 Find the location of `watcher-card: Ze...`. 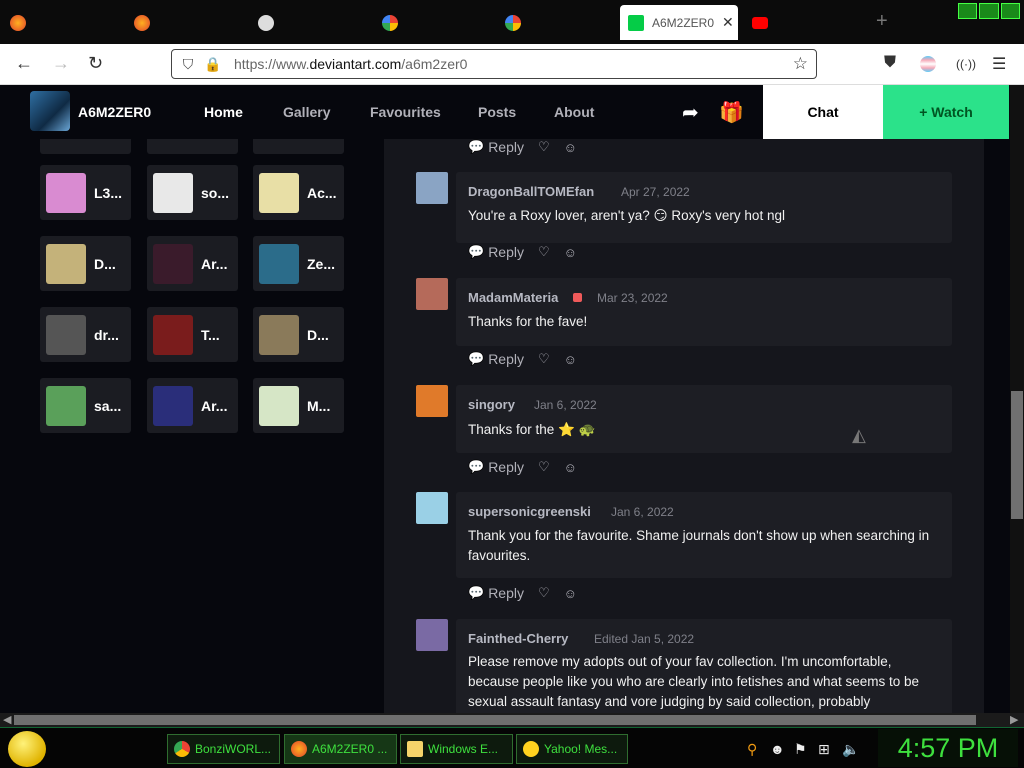

watcher-card: Ze... is located at coordinates (298, 263).